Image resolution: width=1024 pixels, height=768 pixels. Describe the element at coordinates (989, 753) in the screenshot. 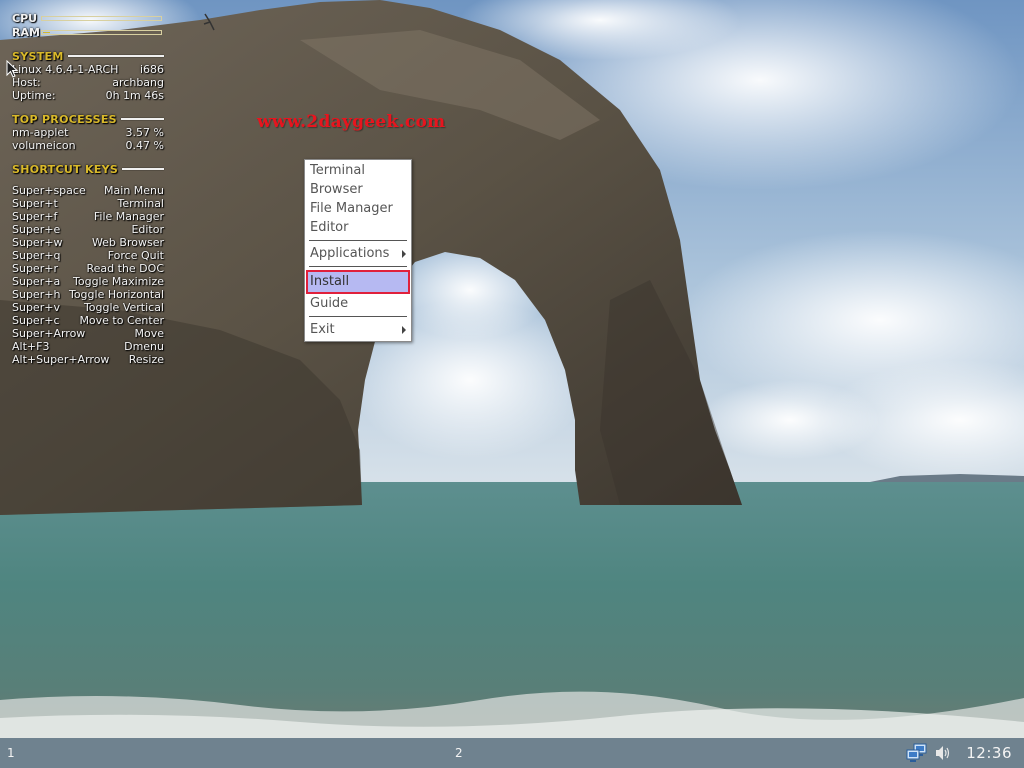

I see `clock: 12:36` at that location.